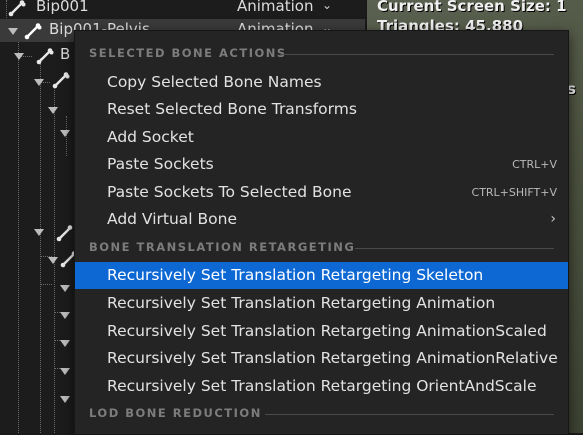 The image size is (583, 435). Describe the element at coordinates (472, 7) in the screenshot. I see `screen-size-stat: Current Screen Size: 1` at that location.